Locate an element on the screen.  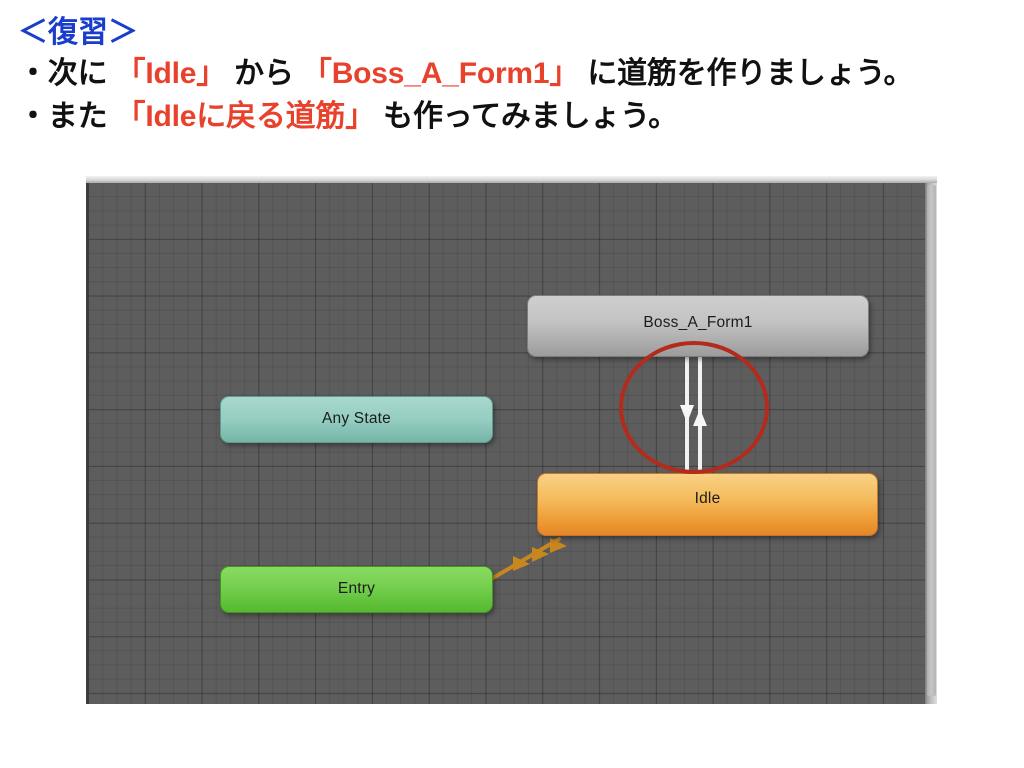
bullet-2-seg-1: ・また is located at coordinates (67, 116).